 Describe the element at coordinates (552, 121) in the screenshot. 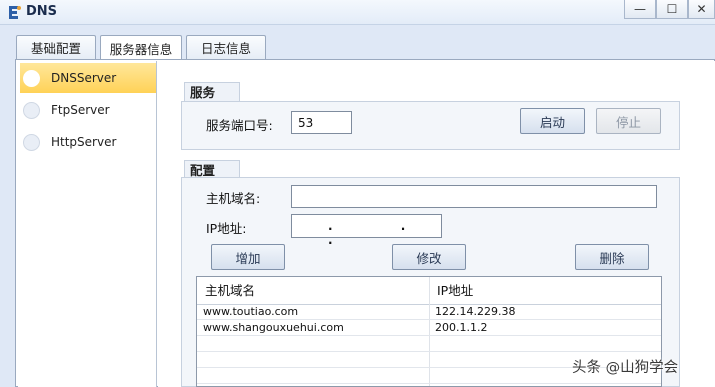

I see `start-button: 启动` at that location.